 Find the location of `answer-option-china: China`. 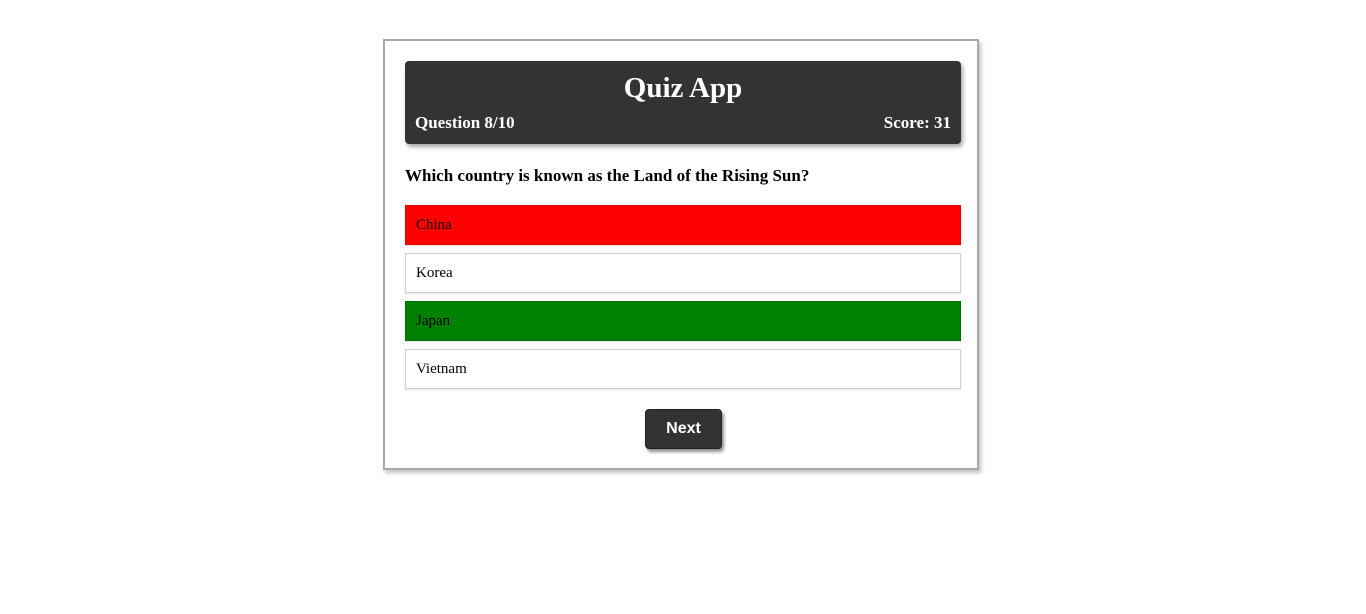

answer-option-china: China is located at coordinates (683, 225).